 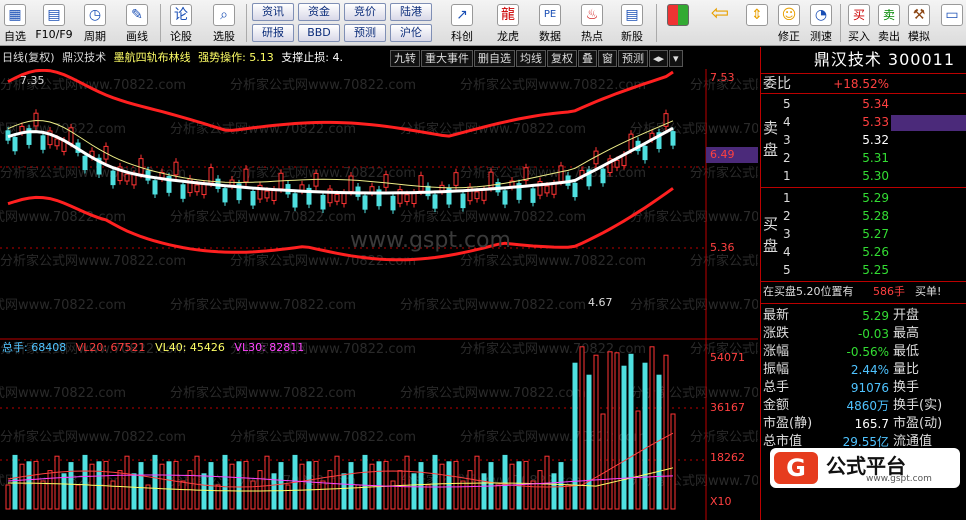 I want to click on axis-price-top: 7.53, so click(x=722, y=77).